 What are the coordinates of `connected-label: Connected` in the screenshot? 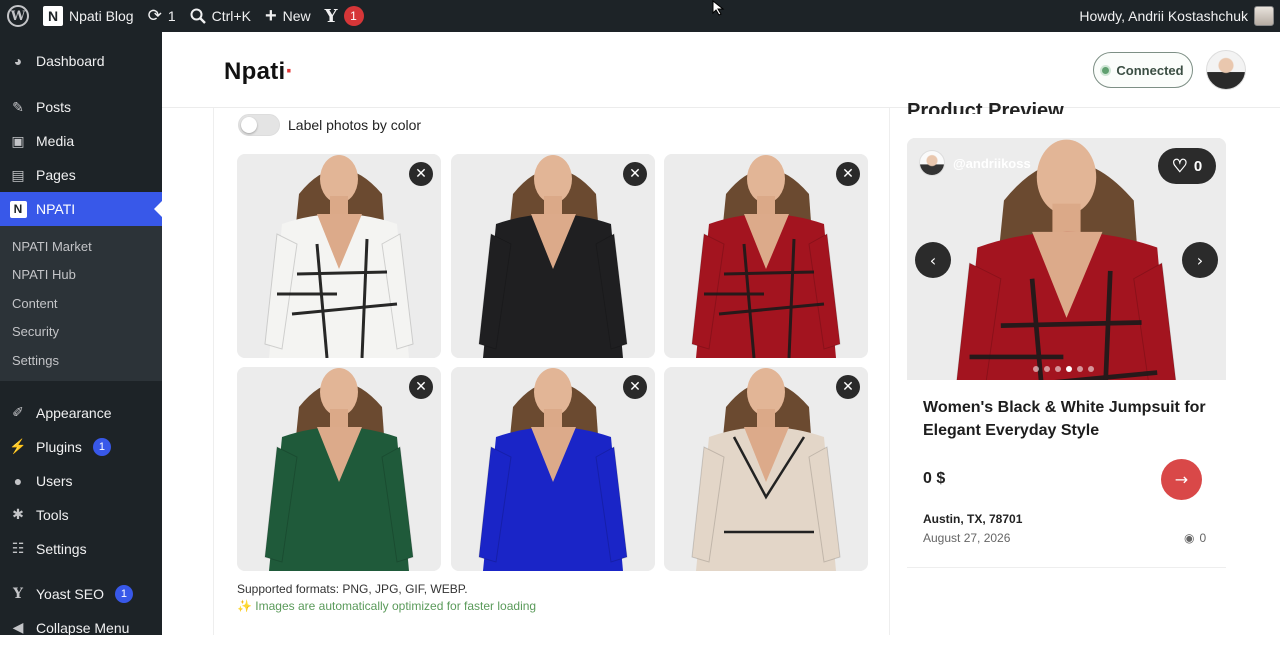 It's located at (1150, 70).